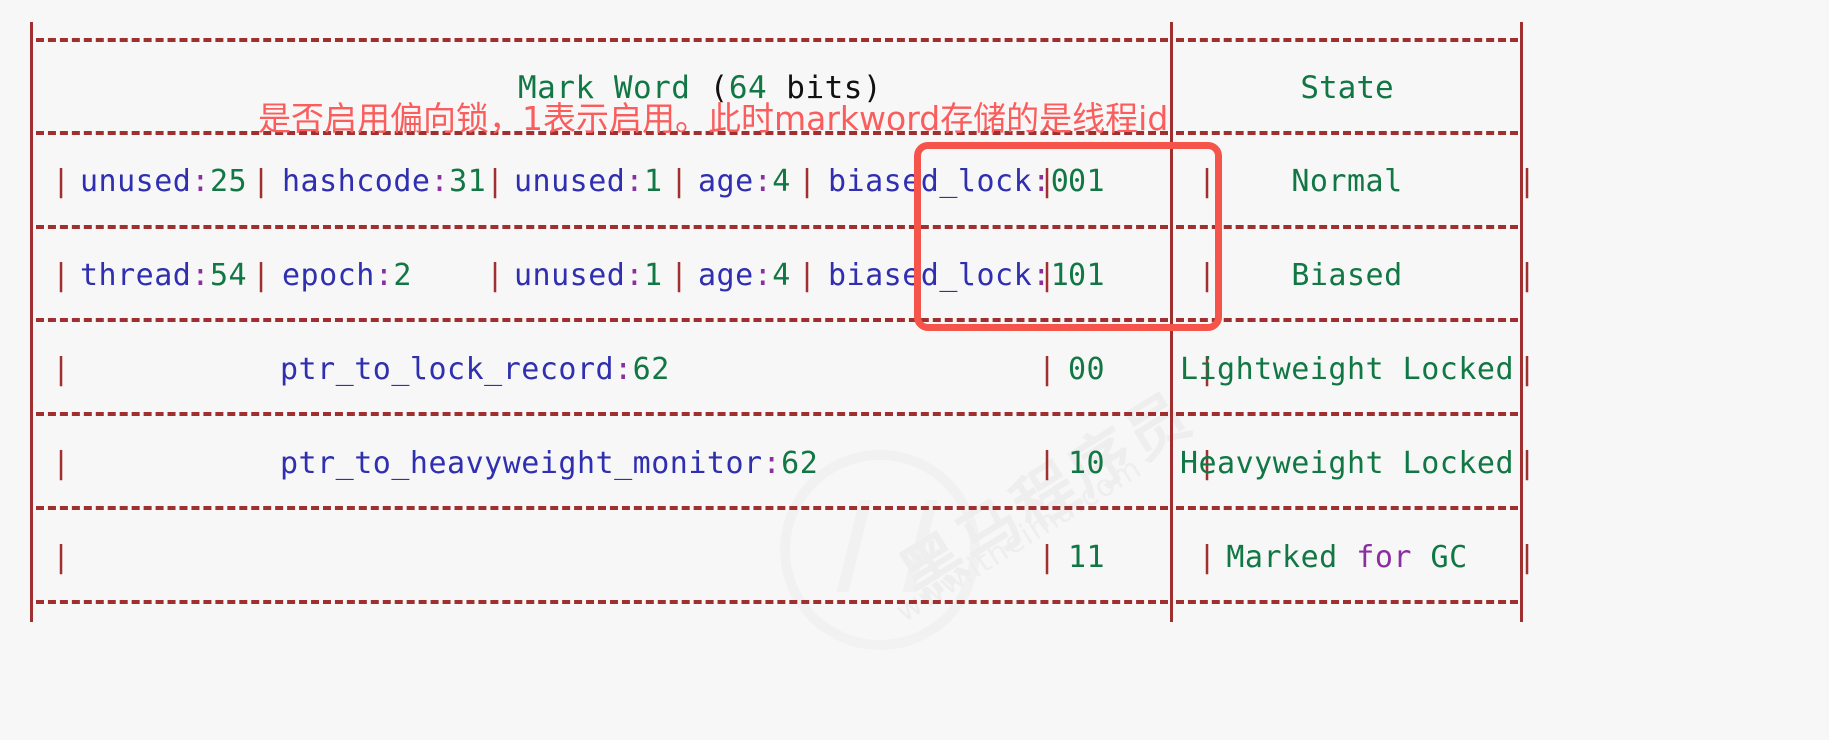 The image size is (1829, 740). What do you see at coordinates (1087, 181) in the screenshot?
I see `row-normal-bits: 01` at bounding box center [1087, 181].